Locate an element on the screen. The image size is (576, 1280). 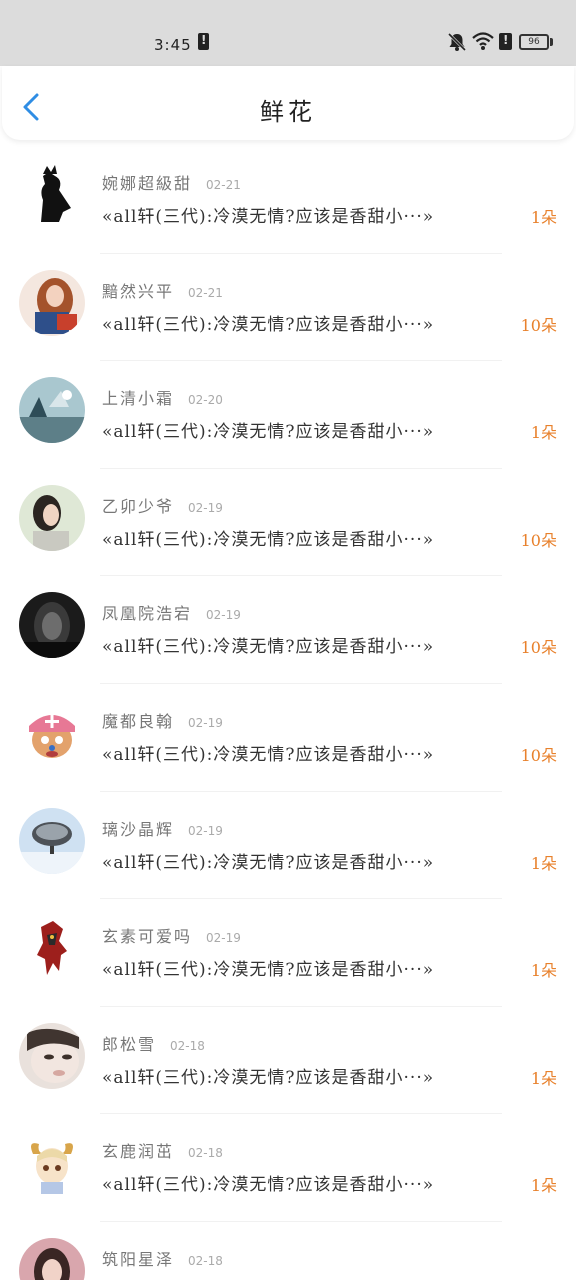
username: 郎松雪 02-18 is located at coordinates (153, 1043).